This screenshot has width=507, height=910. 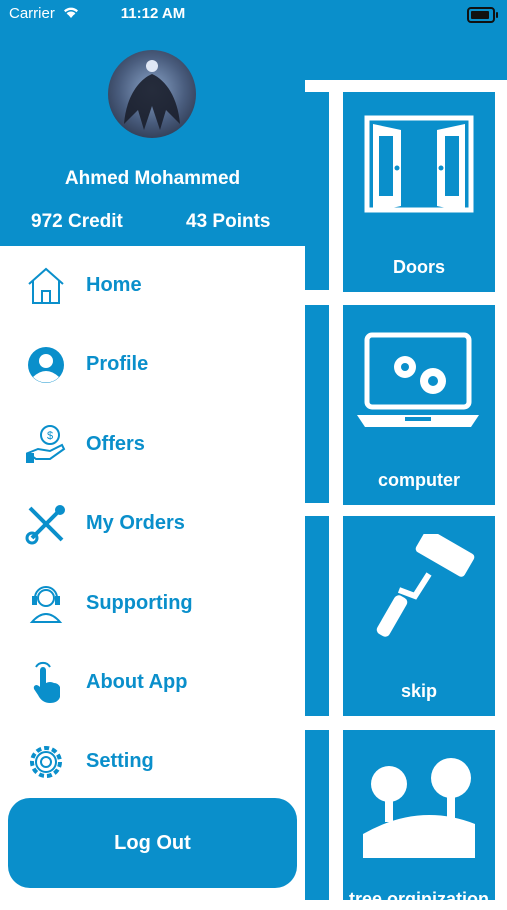 What do you see at coordinates (114, 285) in the screenshot?
I see `menu-item-label: Home` at bounding box center [114, 285].